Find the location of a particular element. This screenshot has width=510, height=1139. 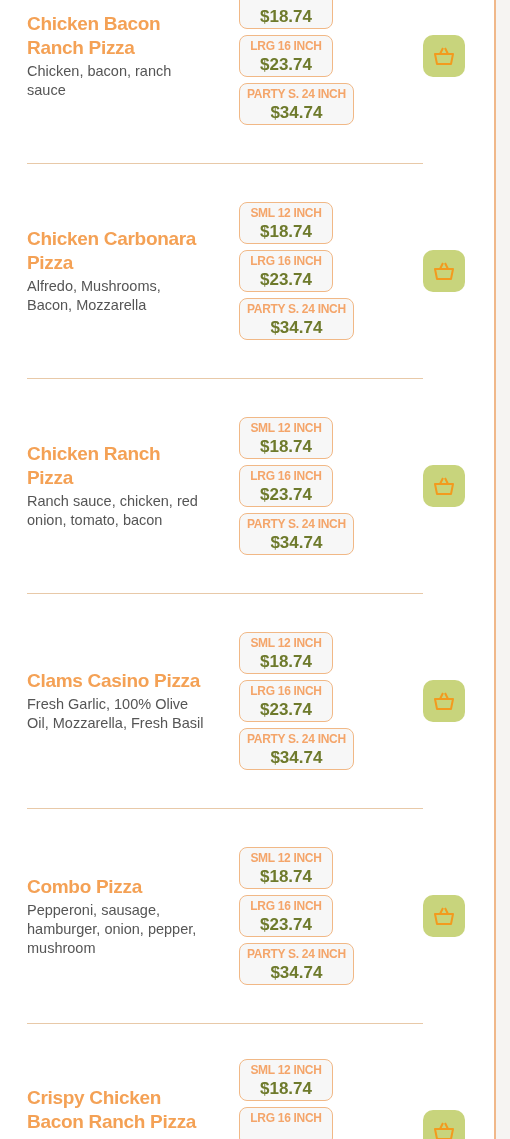

pizza-name: Chicken Carbonara Pizza is located at coordinates (112, 251).